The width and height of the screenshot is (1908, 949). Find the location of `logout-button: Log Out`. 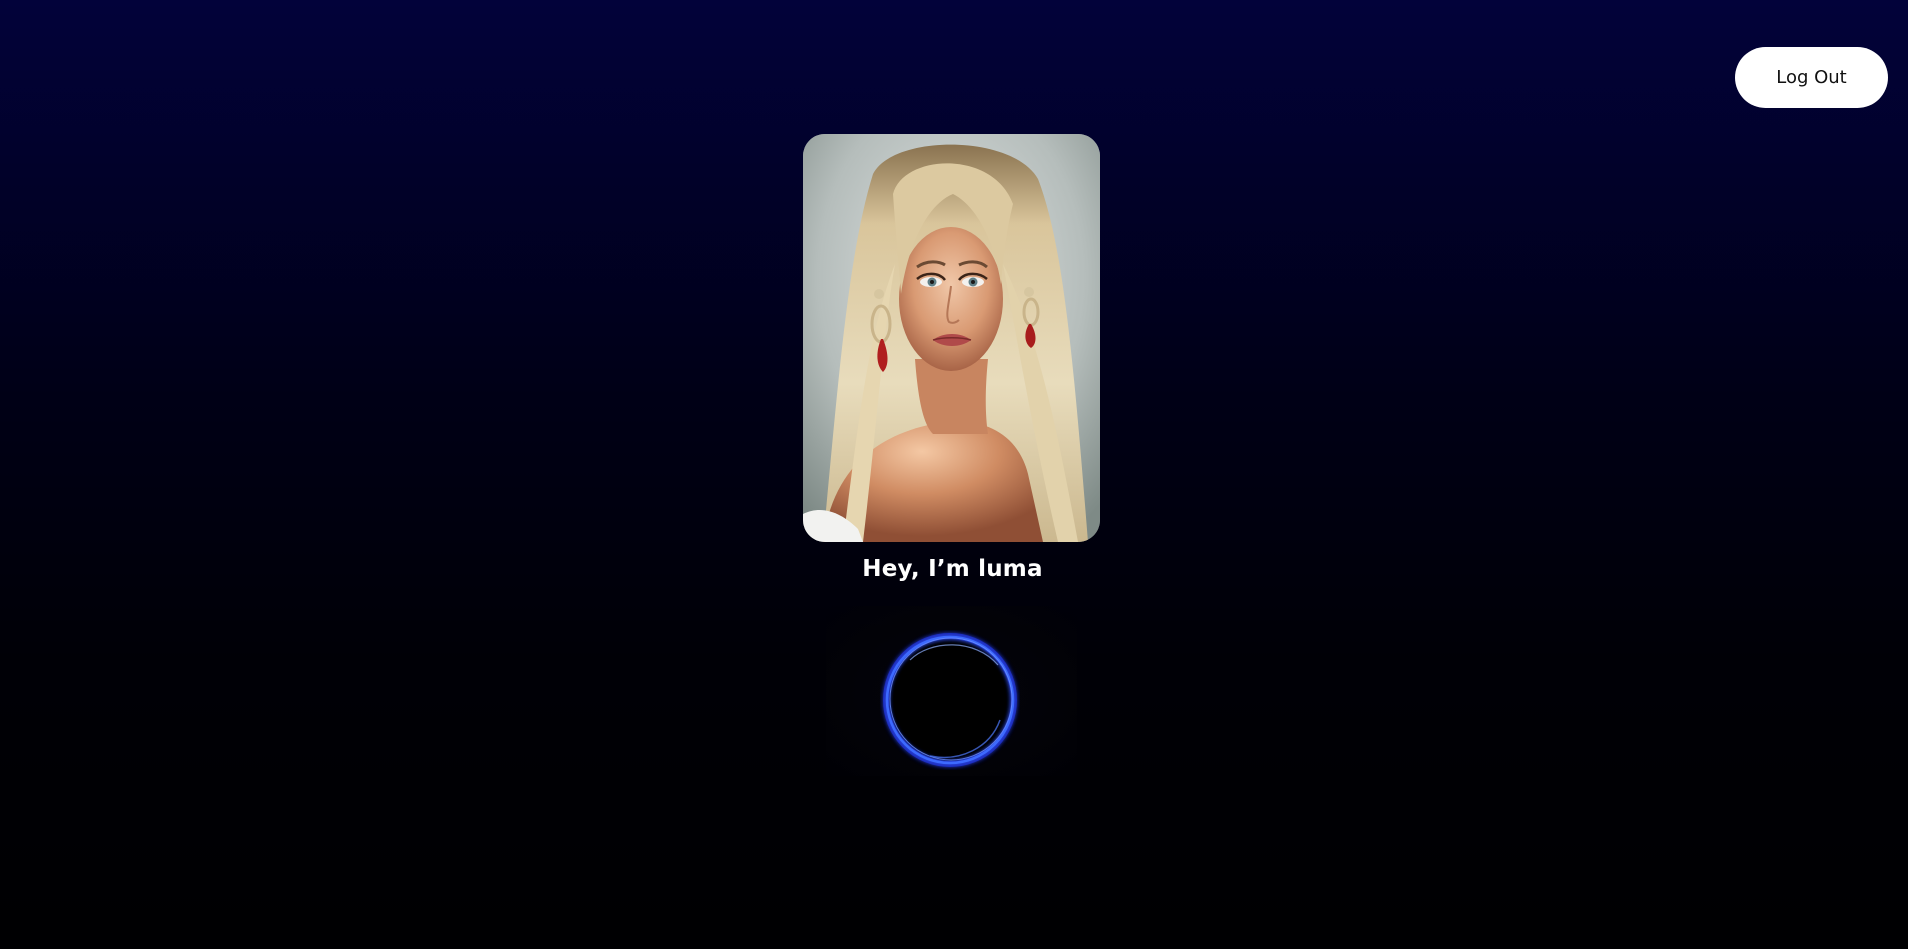

logout-button: Log Out is located at coordinates (1811, 77).